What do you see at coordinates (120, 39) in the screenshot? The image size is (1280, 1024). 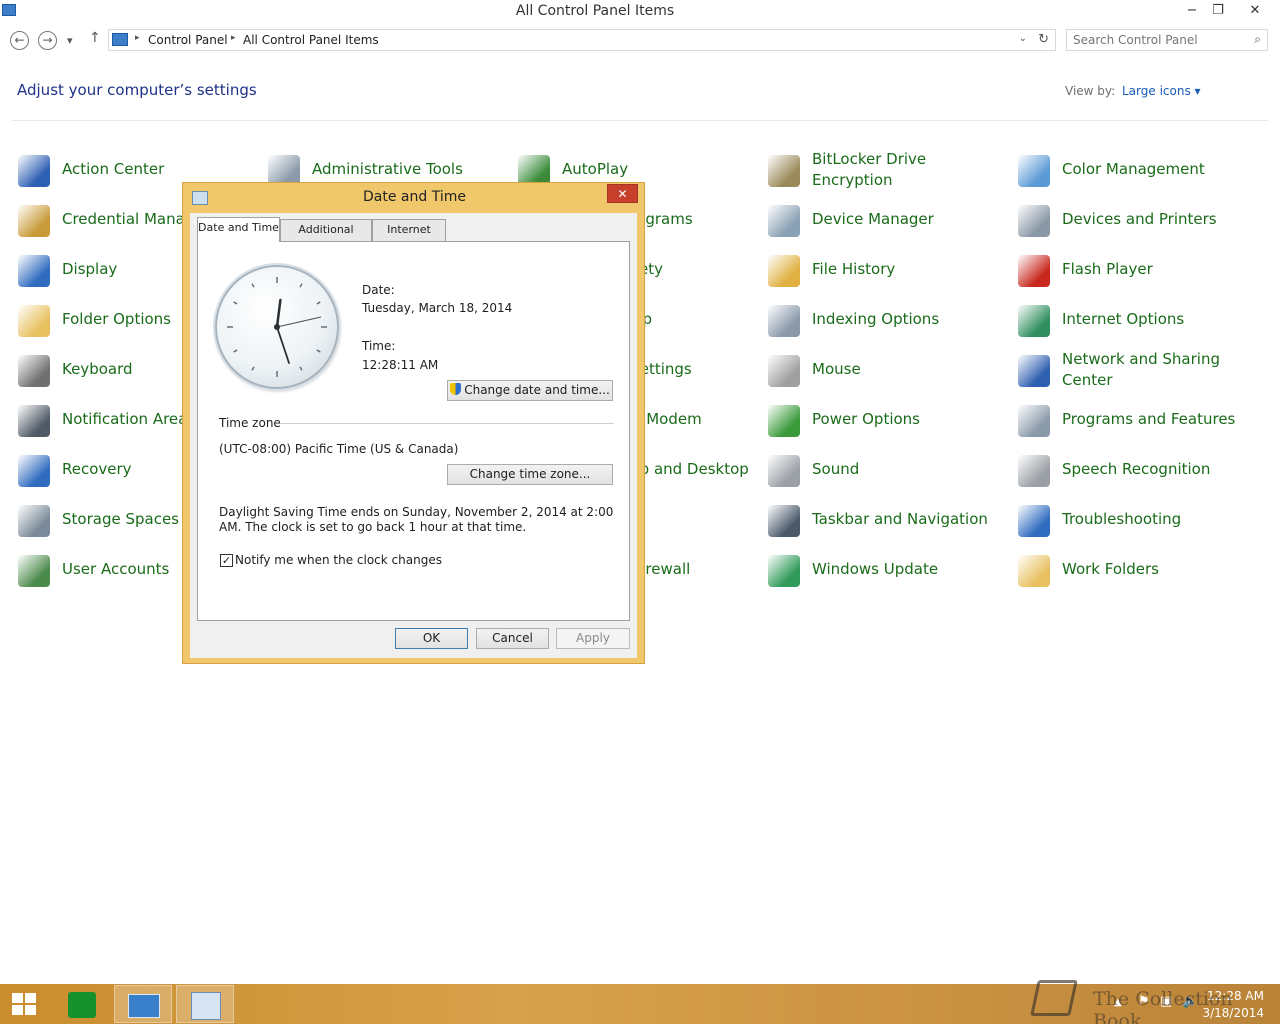 I see `control-panel-icon` at bounding box center [120, 39].